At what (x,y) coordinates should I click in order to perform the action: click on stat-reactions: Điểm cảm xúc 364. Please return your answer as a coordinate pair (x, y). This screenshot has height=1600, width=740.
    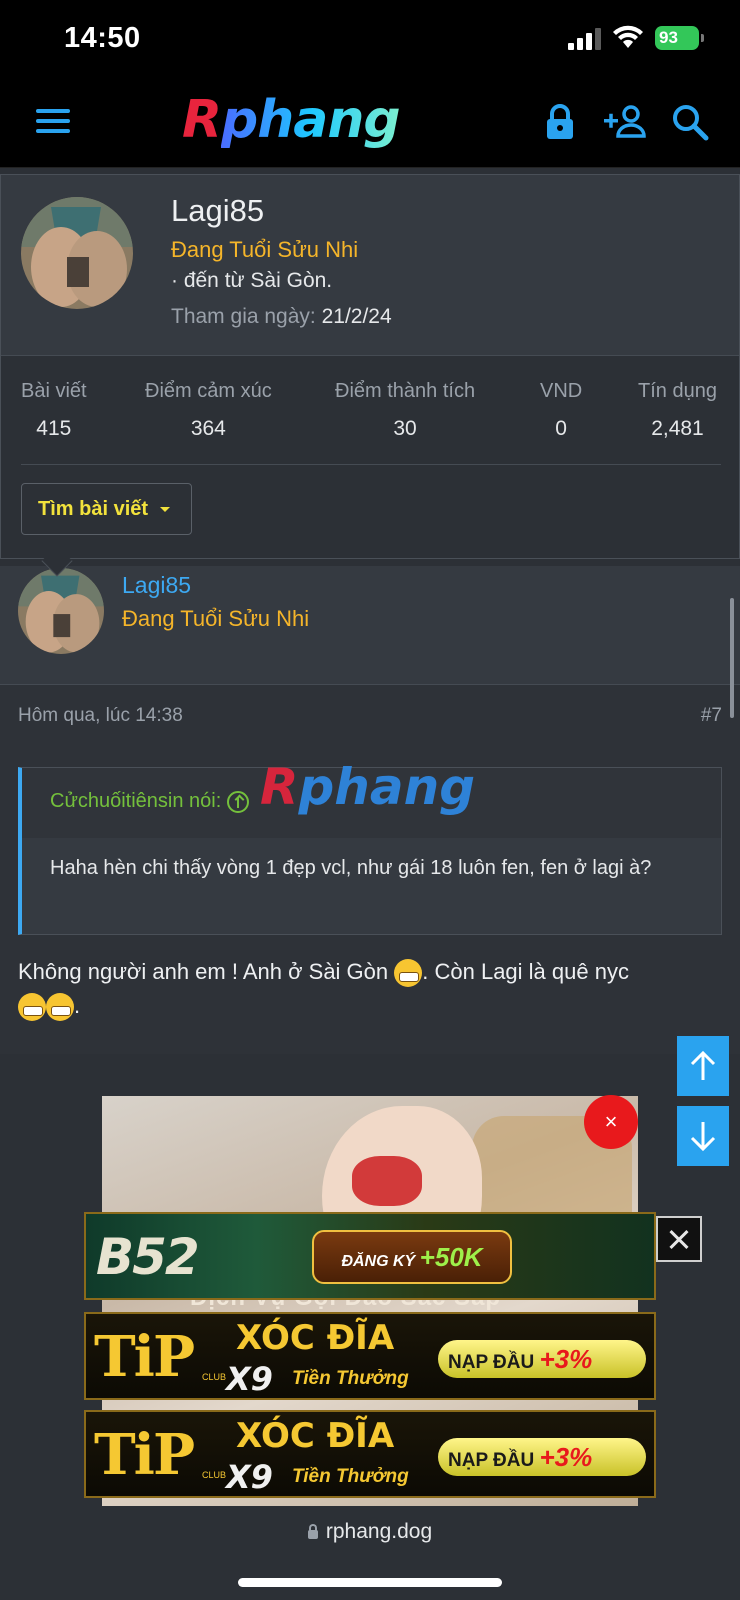
    Looking at the image, I should click on (208, 410).